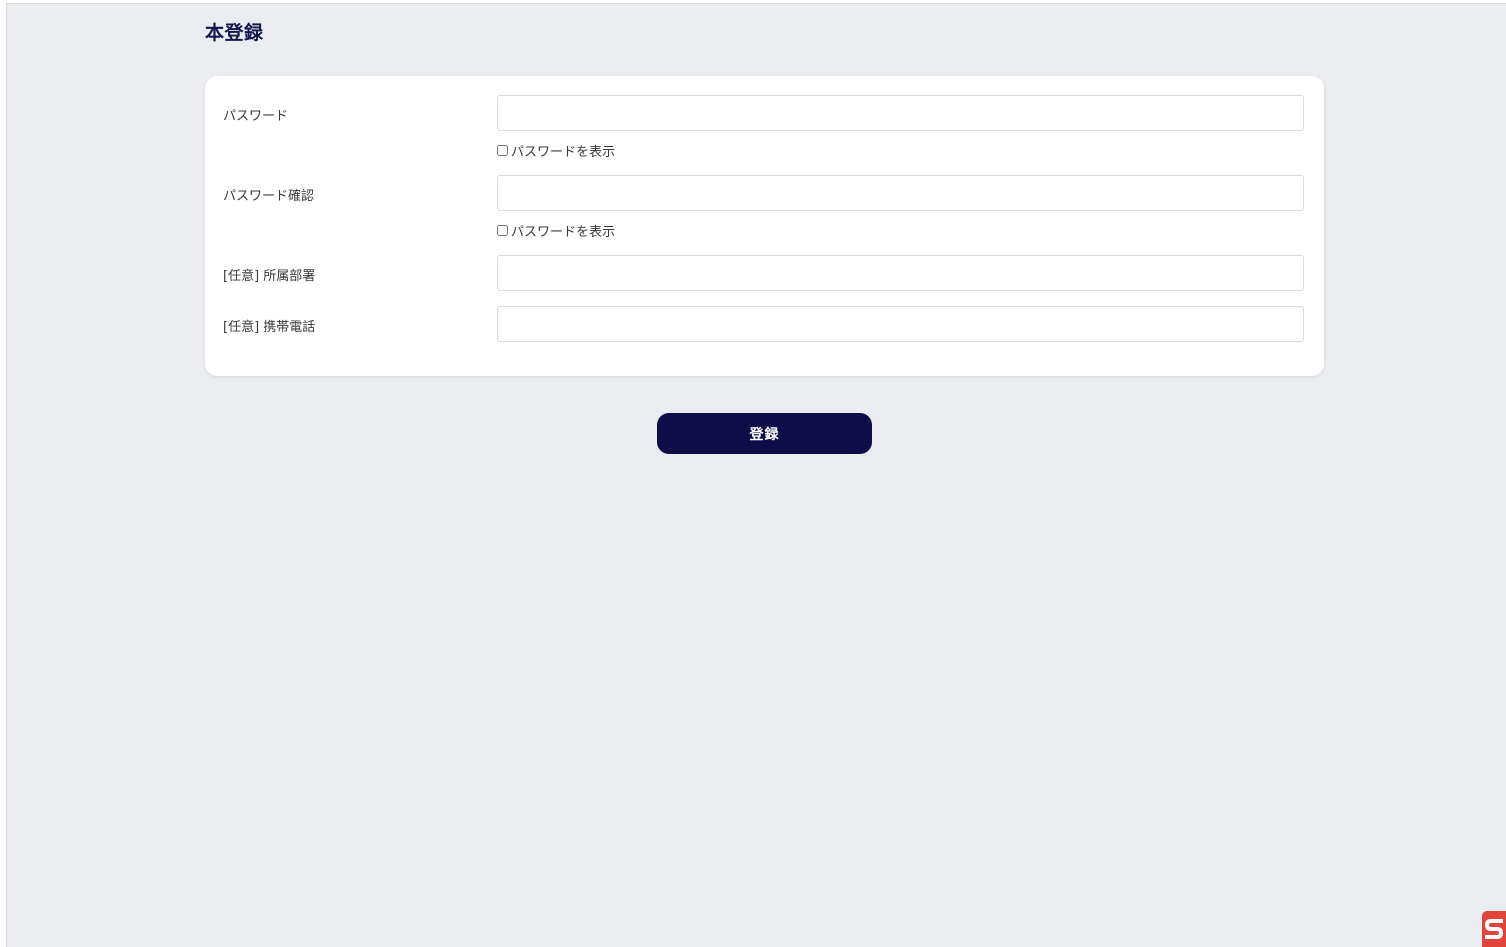  What do you see at coordinates (269, 196) in the screenshot?
I see `password-confirm-label: パスワード確認` at bounding box center [269, 196].